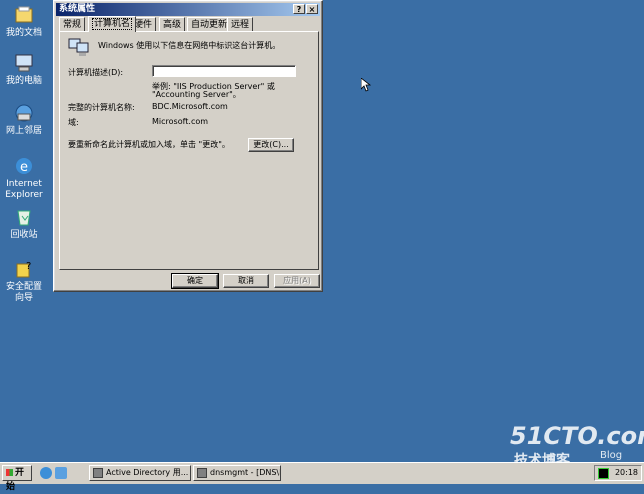 The width and height of the screenshot is (644, 494). What do you see at coordinates (24, 21) in the screenshot?
I see `my-documents-icon: 我的文档` at bounding box center [24, 21].